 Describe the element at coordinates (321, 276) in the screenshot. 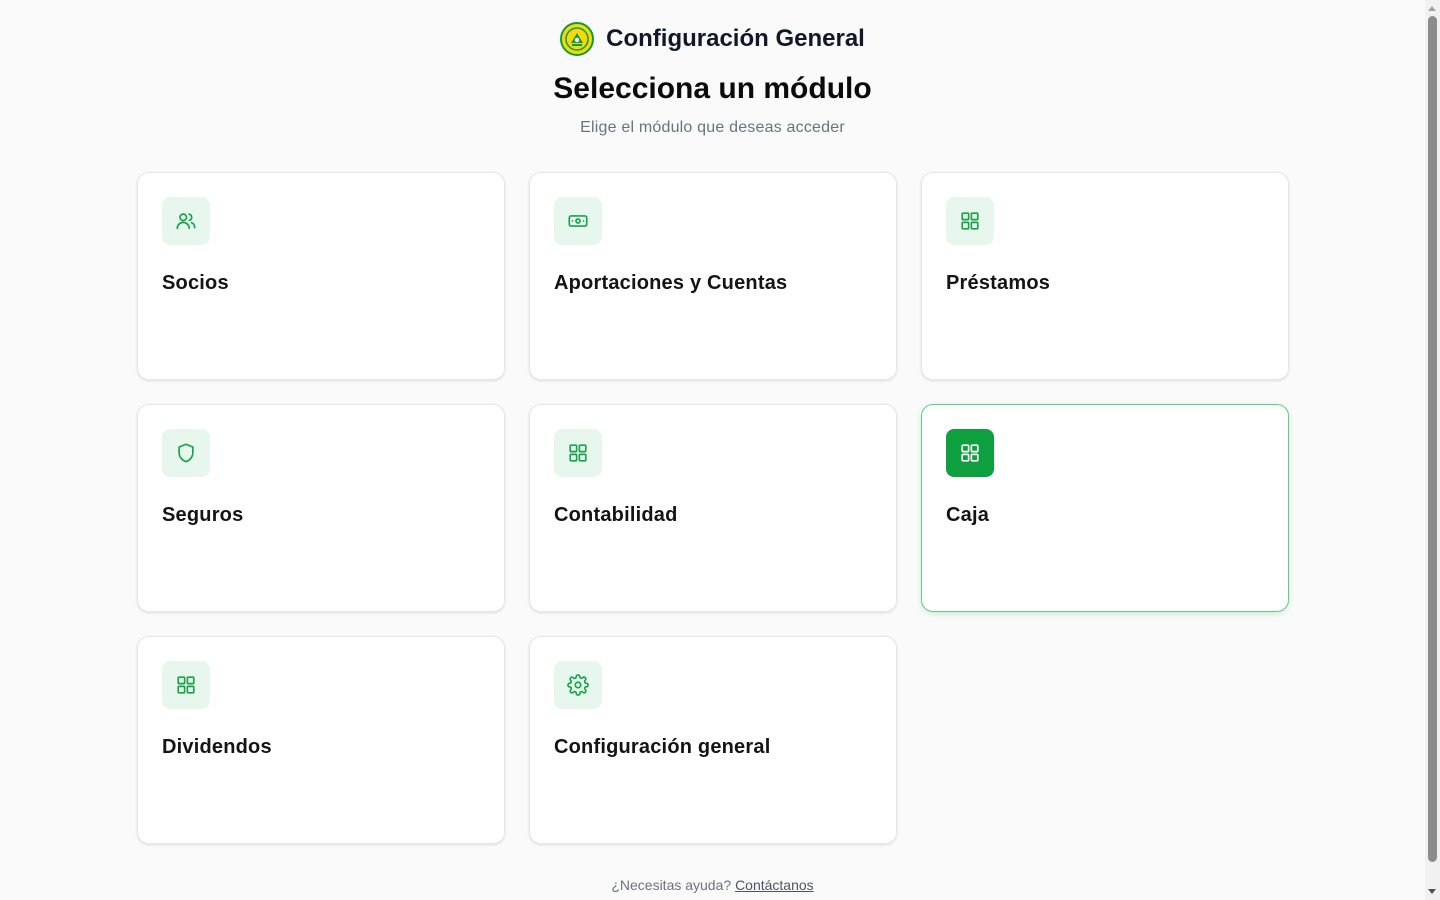

I see `module-card-socios: Socios` at that location.